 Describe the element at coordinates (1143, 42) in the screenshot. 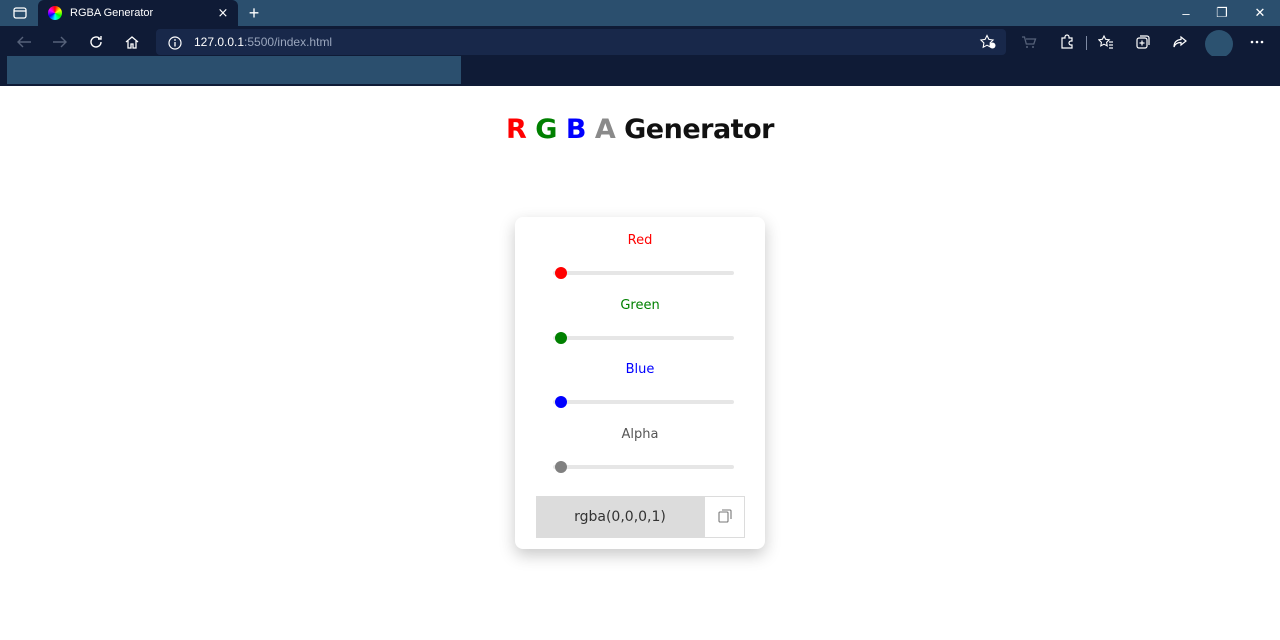

I see `collections-icon` at that location.